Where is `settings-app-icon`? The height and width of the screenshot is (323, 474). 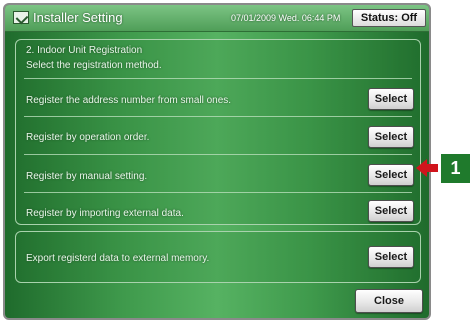
settings-app-icon is located at coordinates (21, 17).